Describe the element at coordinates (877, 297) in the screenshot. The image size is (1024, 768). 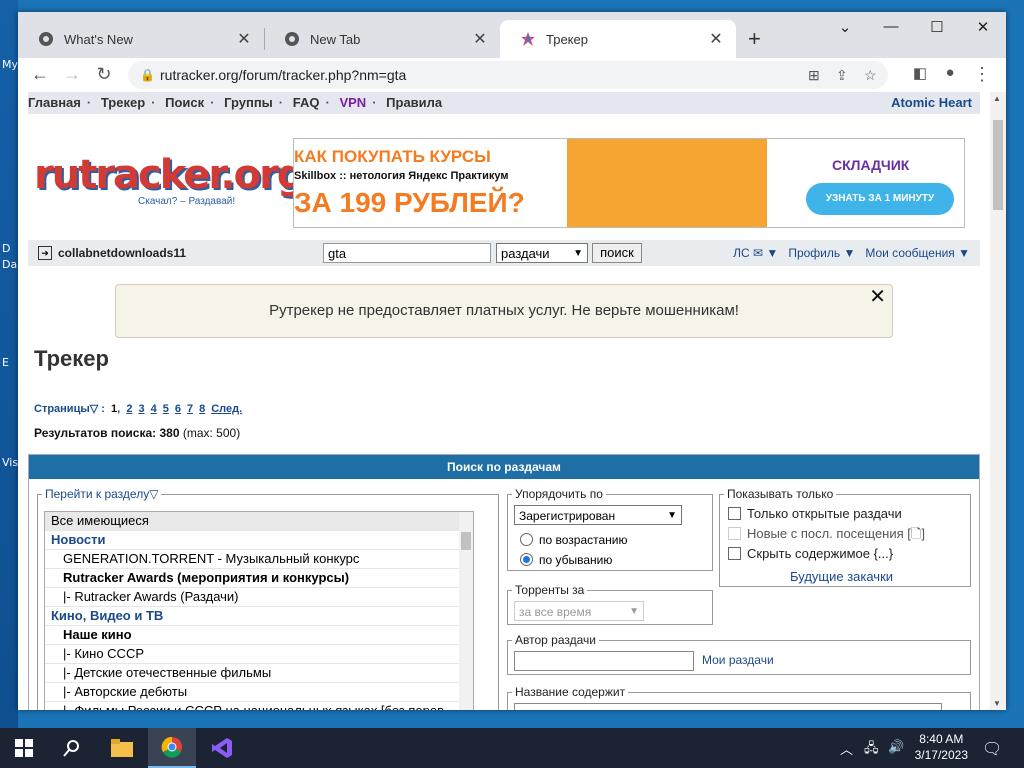
I see `close-icon: ✕` at that location.